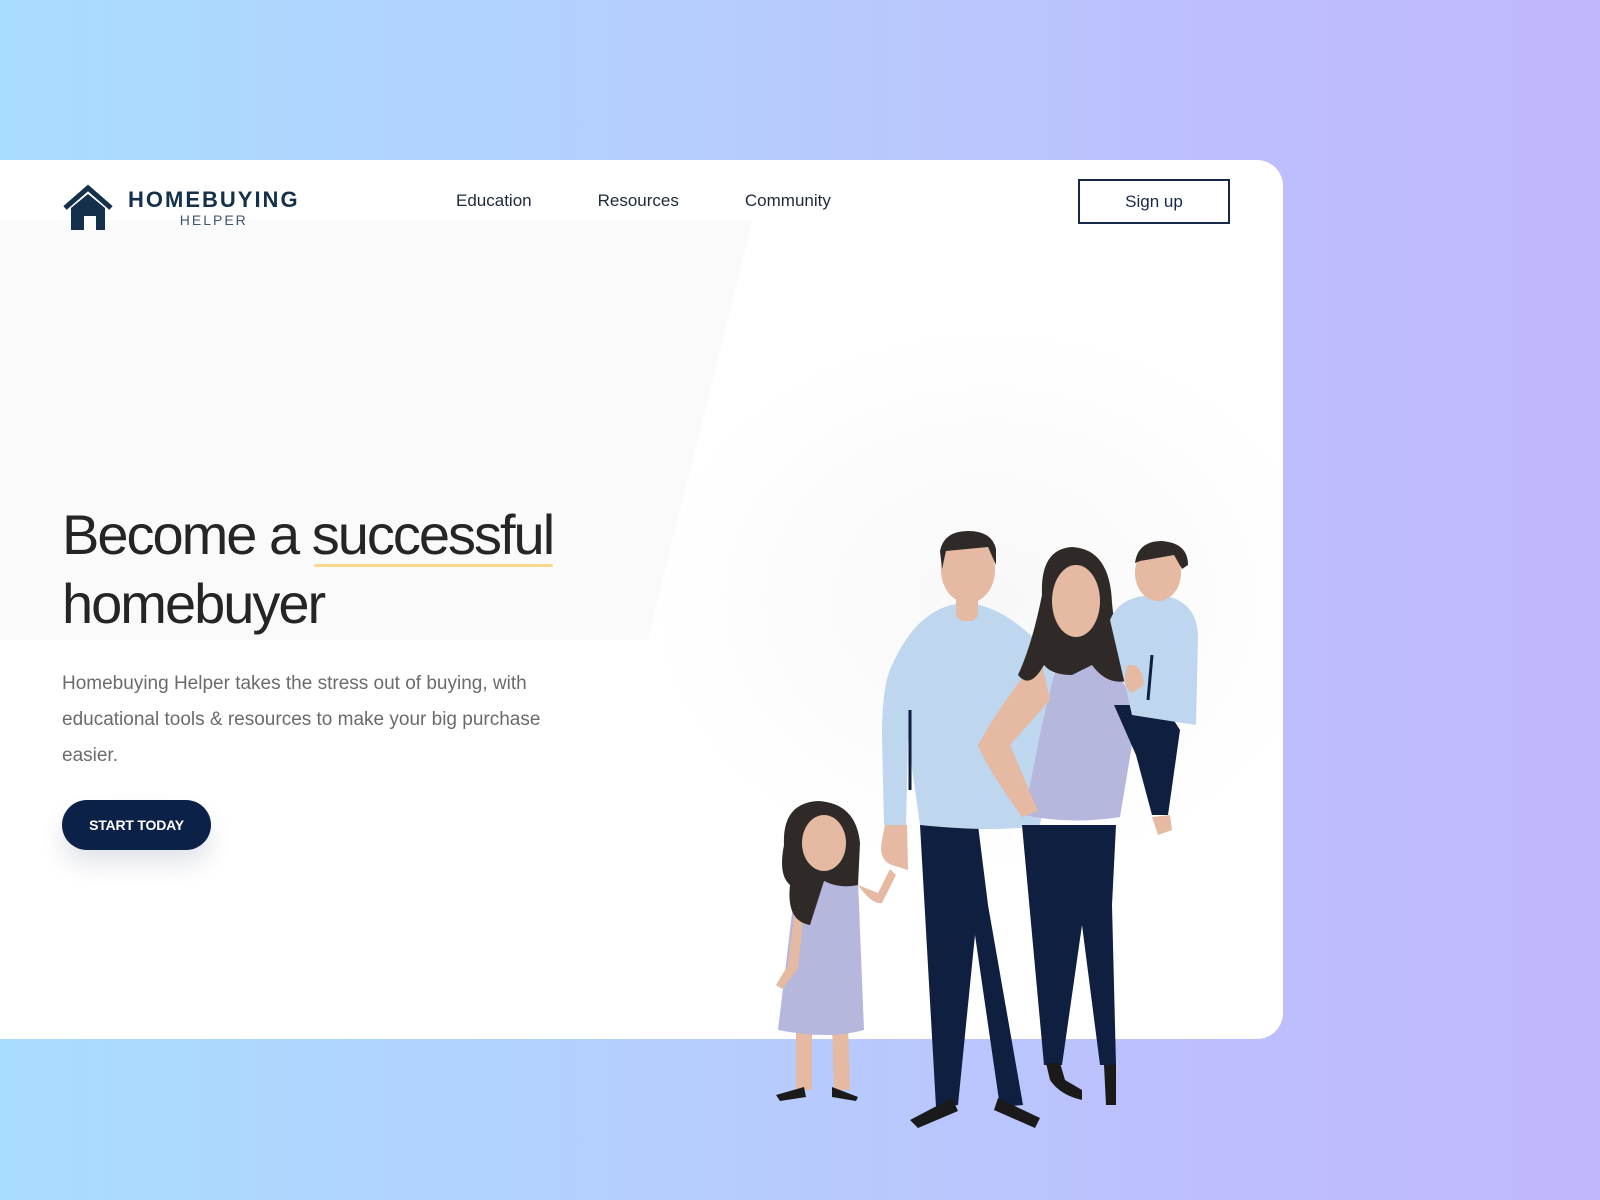  What do you see at coordinates (194, 603) in the screenshot?
I see `headline-part2: homebuyer` at bounding box center [194, 603].